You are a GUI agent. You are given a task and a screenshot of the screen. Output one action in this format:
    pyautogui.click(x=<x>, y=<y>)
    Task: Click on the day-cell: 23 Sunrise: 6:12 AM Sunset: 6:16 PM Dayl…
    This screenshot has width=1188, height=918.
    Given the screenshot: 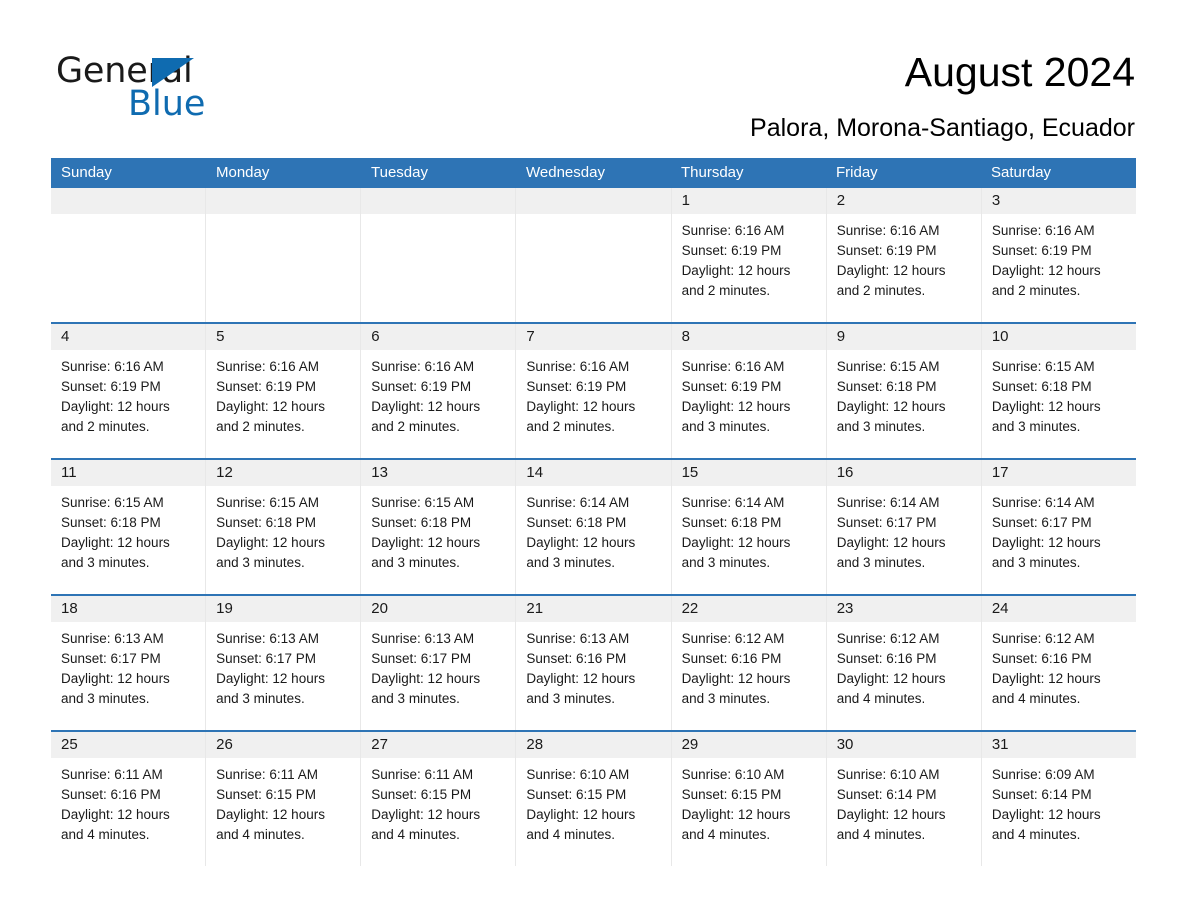 What is the action you would take?
    pyautogui.click(x=903, y=663)
    